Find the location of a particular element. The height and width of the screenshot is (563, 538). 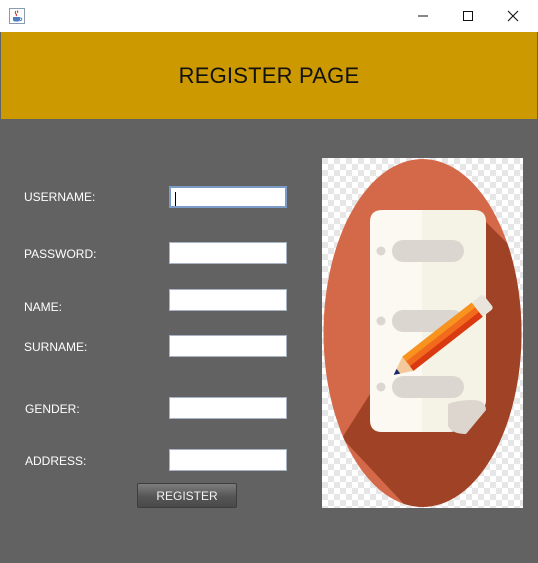

gender-field is located at coordinates (228, 408).